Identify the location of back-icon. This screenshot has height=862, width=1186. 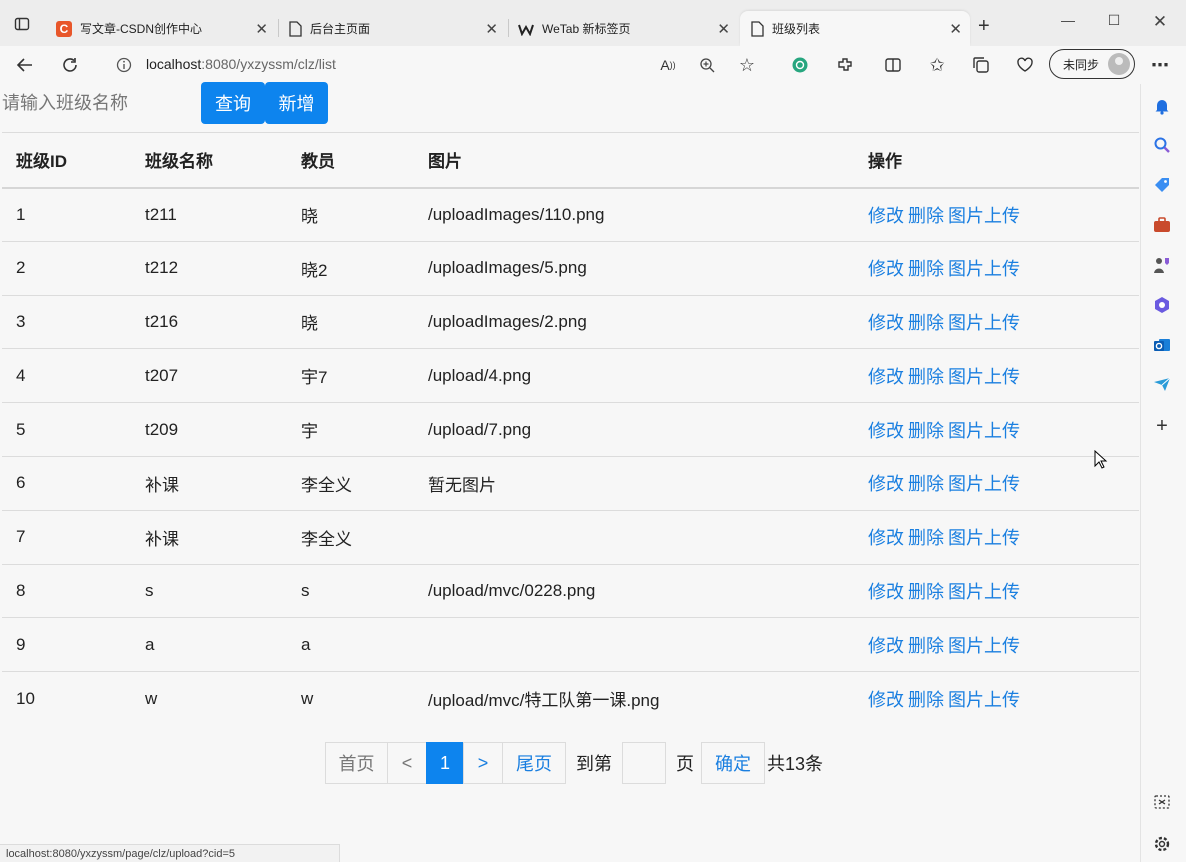
(25, 65).